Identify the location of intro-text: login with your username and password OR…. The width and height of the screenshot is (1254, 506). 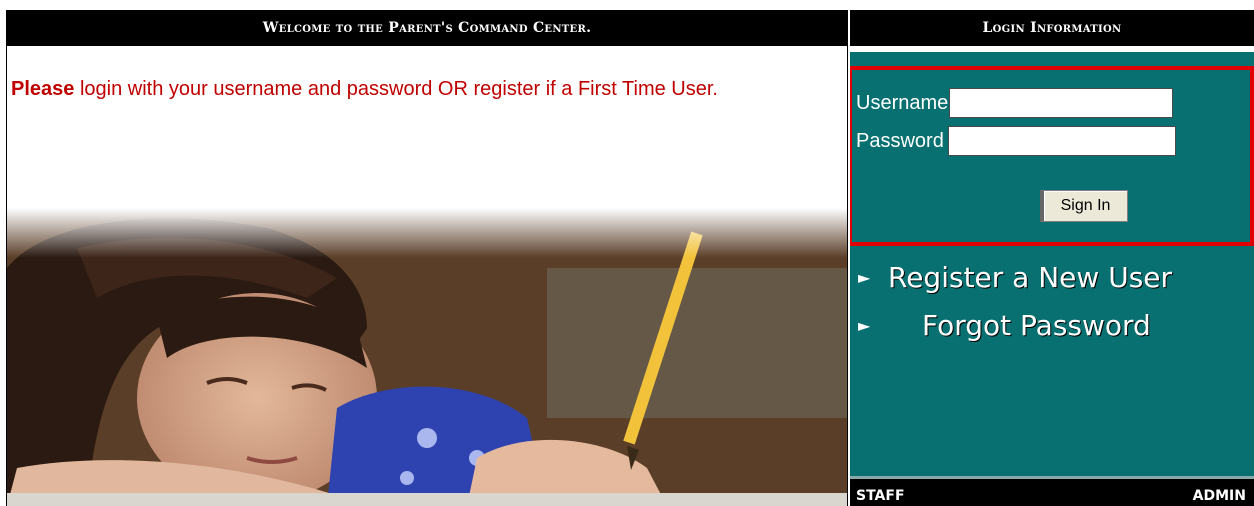
(396, 89).